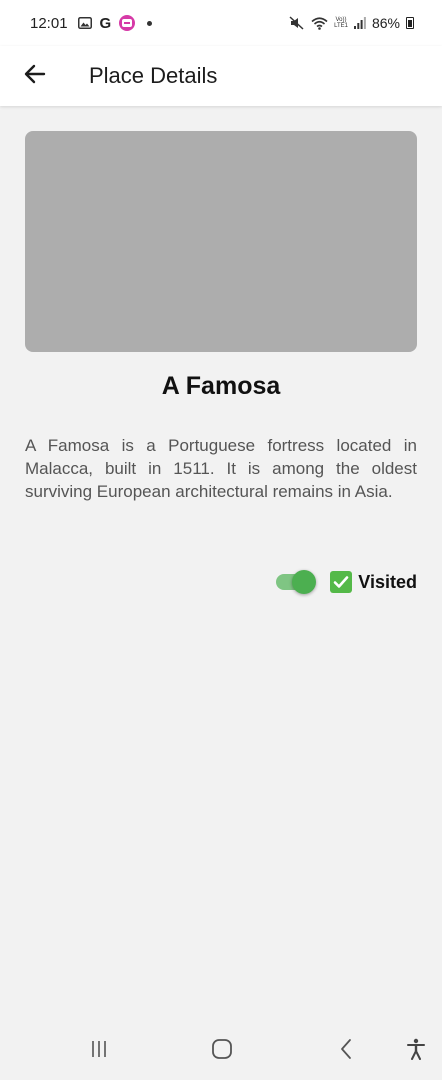  Describe the element at coordinates (221, 76) in the screenshot. I see `app-bar: Place Details` at that location.